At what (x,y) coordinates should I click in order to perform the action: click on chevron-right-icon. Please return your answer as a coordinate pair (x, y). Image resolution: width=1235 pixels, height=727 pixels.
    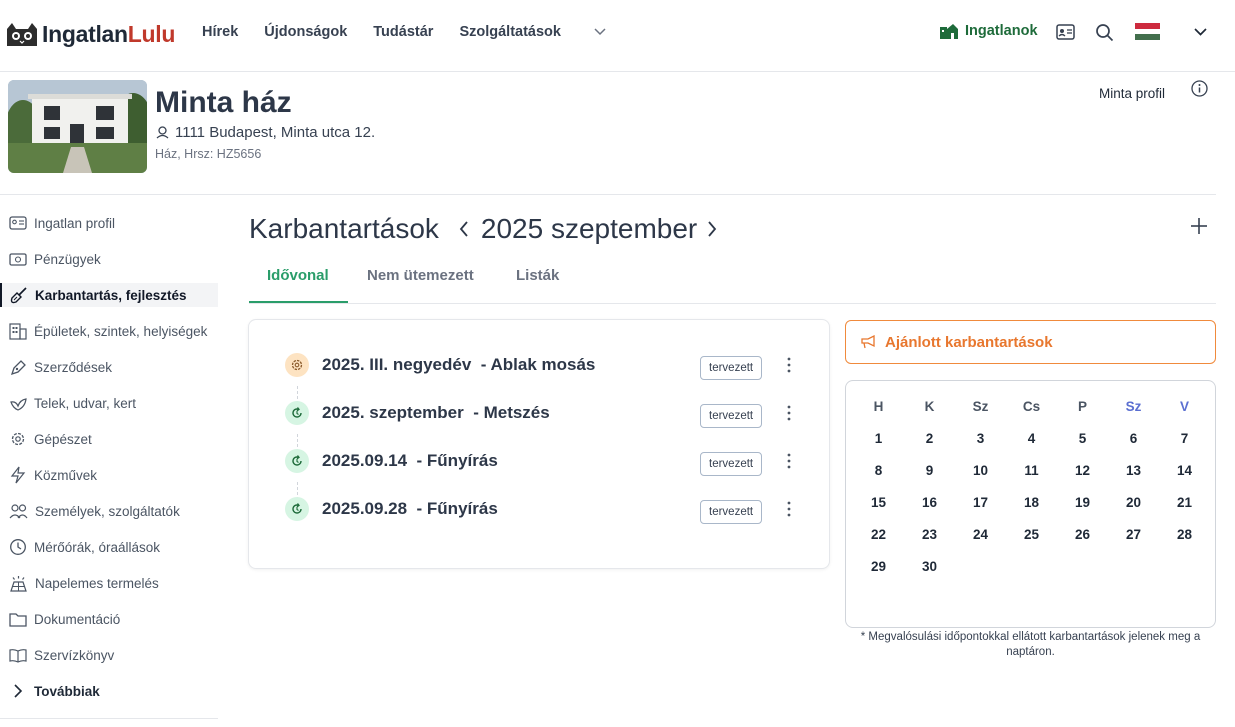
    Looking at the image, I should click on (18, 691).